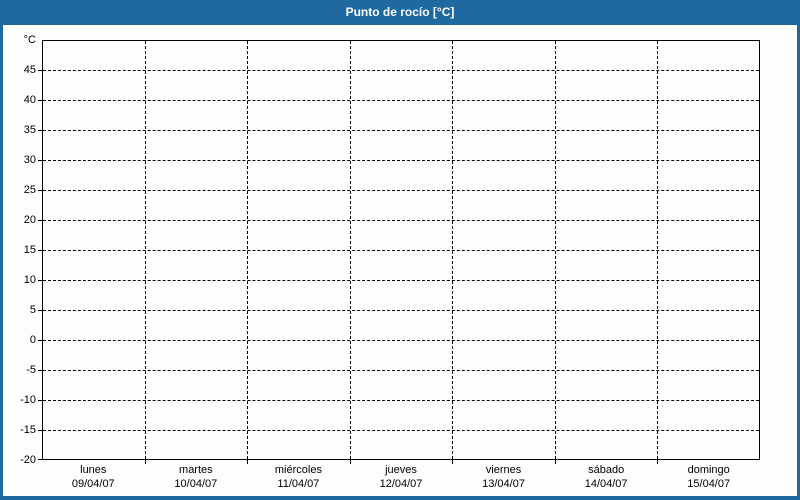 The width and height of the screenshot is (800, 500). I want to click on x-axis-date: 13/04/07, so click(503, 484).